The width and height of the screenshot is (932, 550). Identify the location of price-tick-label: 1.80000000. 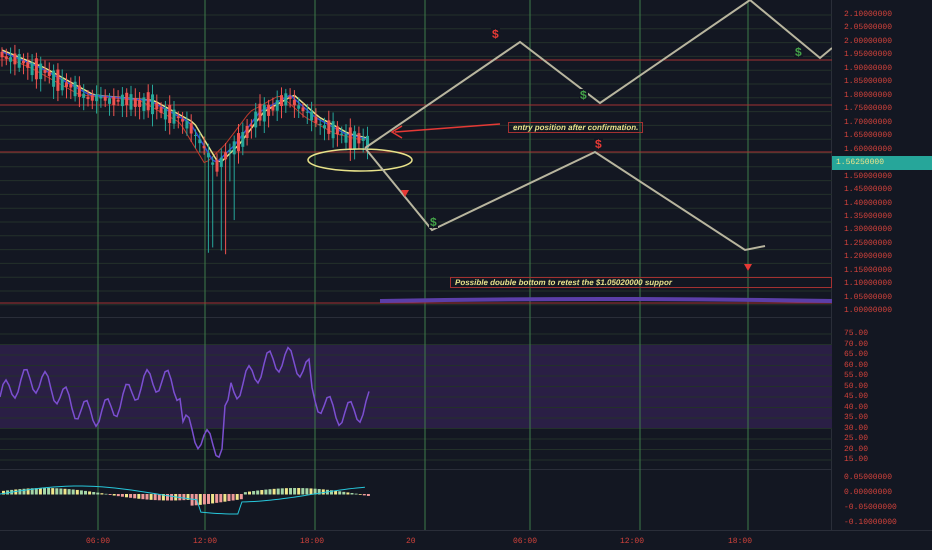
(868, 96).